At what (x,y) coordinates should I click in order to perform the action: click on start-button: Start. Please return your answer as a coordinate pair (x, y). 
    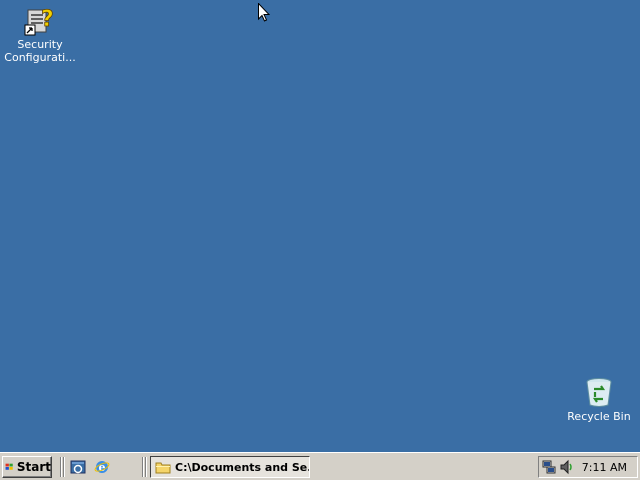
    Looking at the image, I should click on (27, 467).